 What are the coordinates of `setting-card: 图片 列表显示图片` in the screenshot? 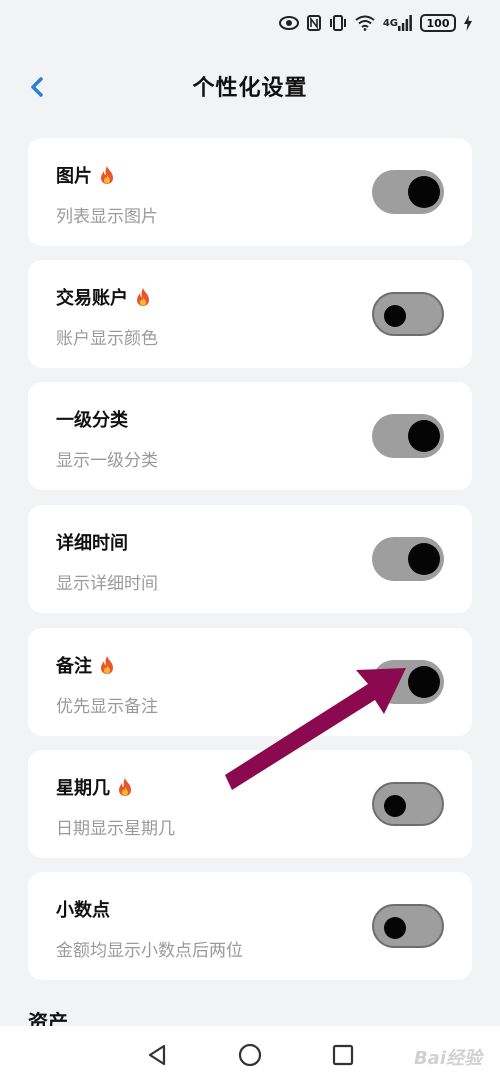 It's located at (250, 192).